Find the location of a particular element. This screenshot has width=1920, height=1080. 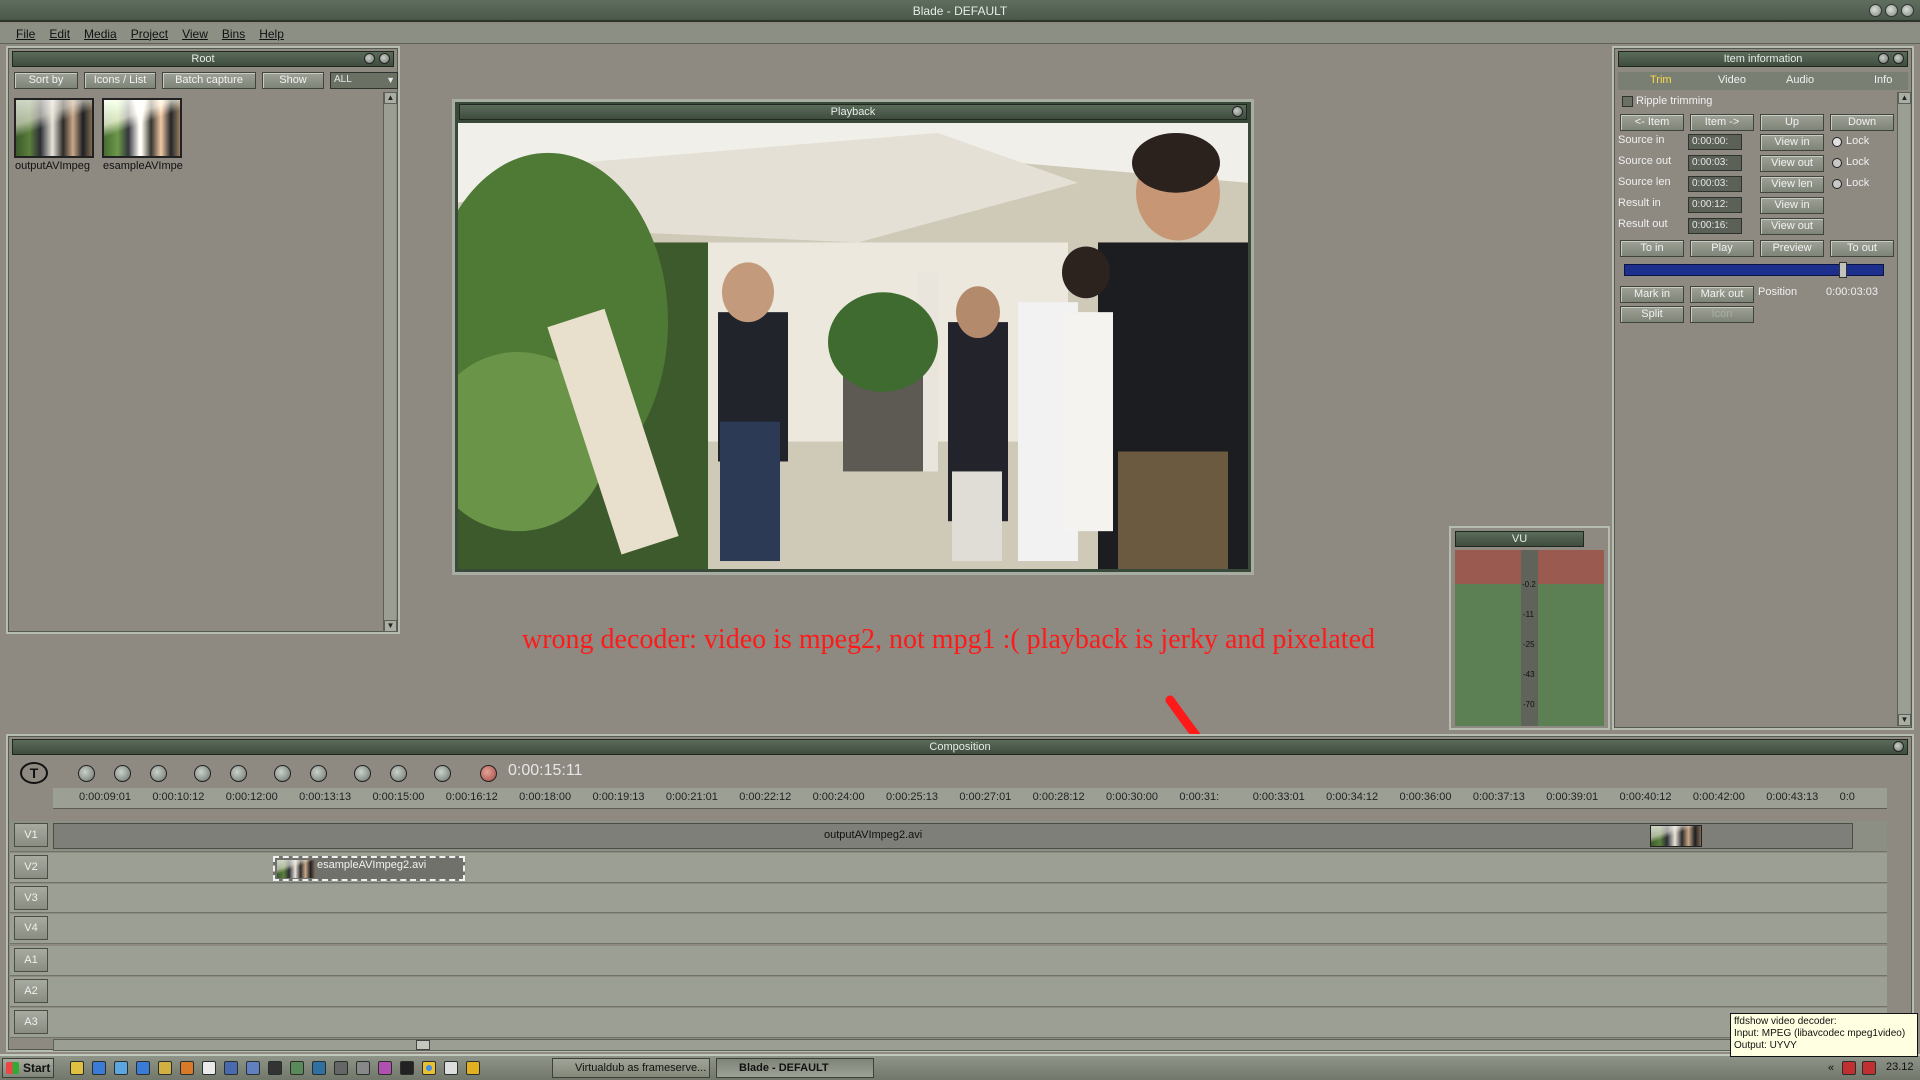

mark-in-button: Mark in is located at coordinates (1652, 294).